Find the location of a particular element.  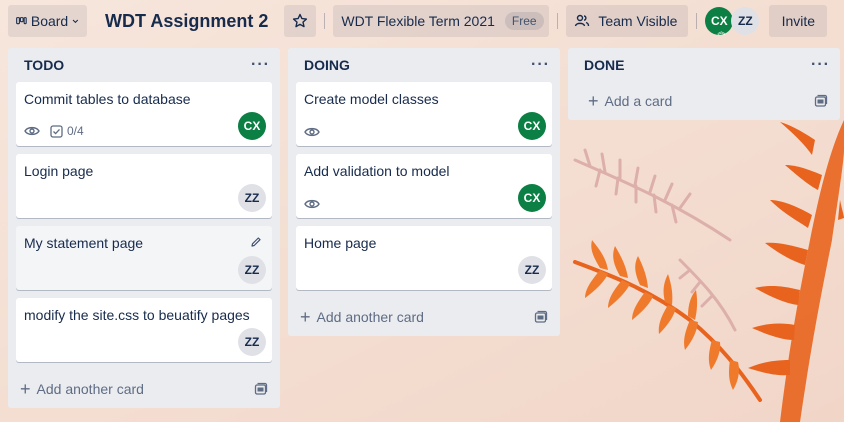

checklist-badge: 0/4 is located at coordinates (67, 131).